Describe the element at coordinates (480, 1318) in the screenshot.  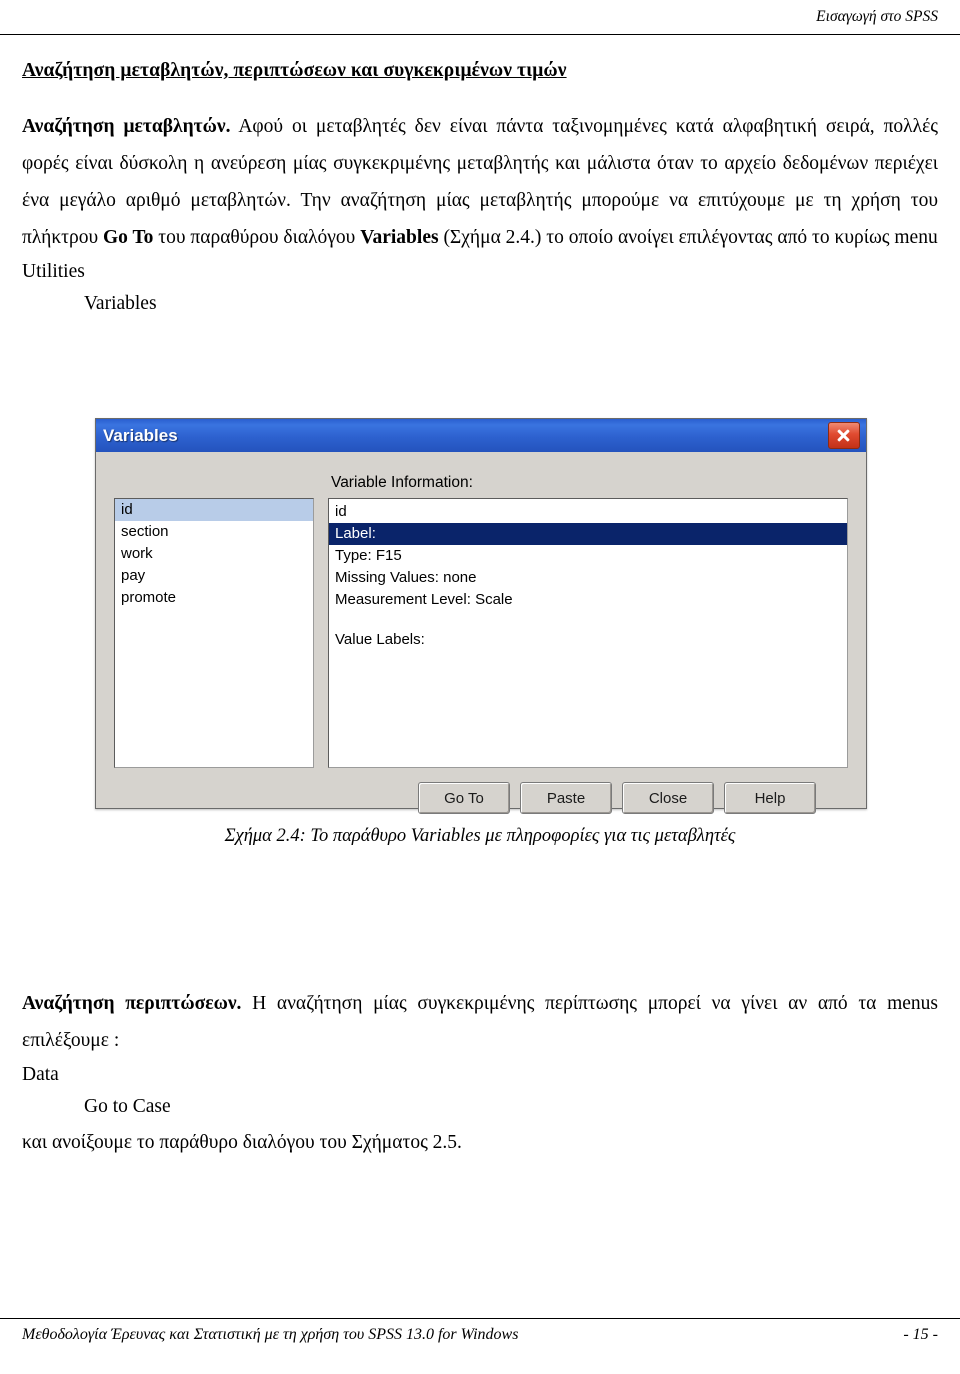
I see `footer-divider` at that location.